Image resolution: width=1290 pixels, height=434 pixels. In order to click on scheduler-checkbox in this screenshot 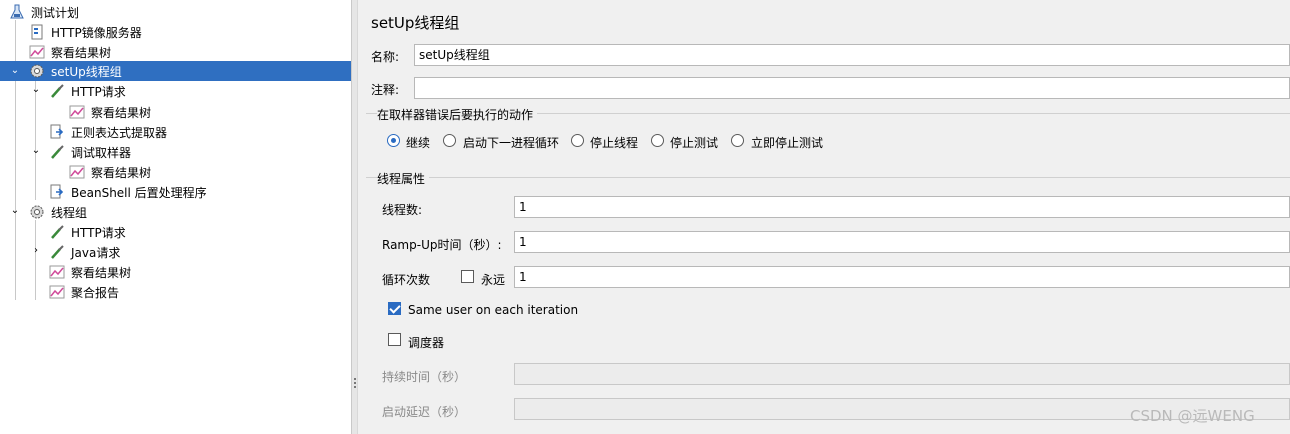, I will do `click(394, 339)`.